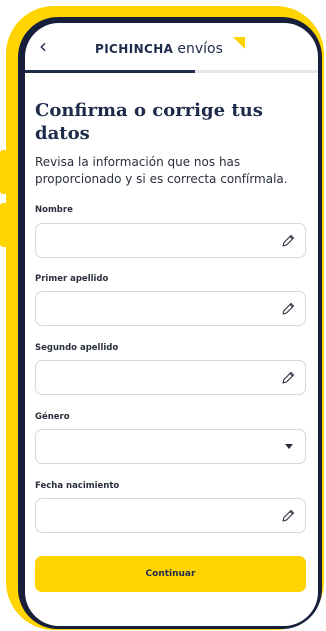 This screenshot has height=631, width=326. I want to click on nombre-input, so click(154, 241).